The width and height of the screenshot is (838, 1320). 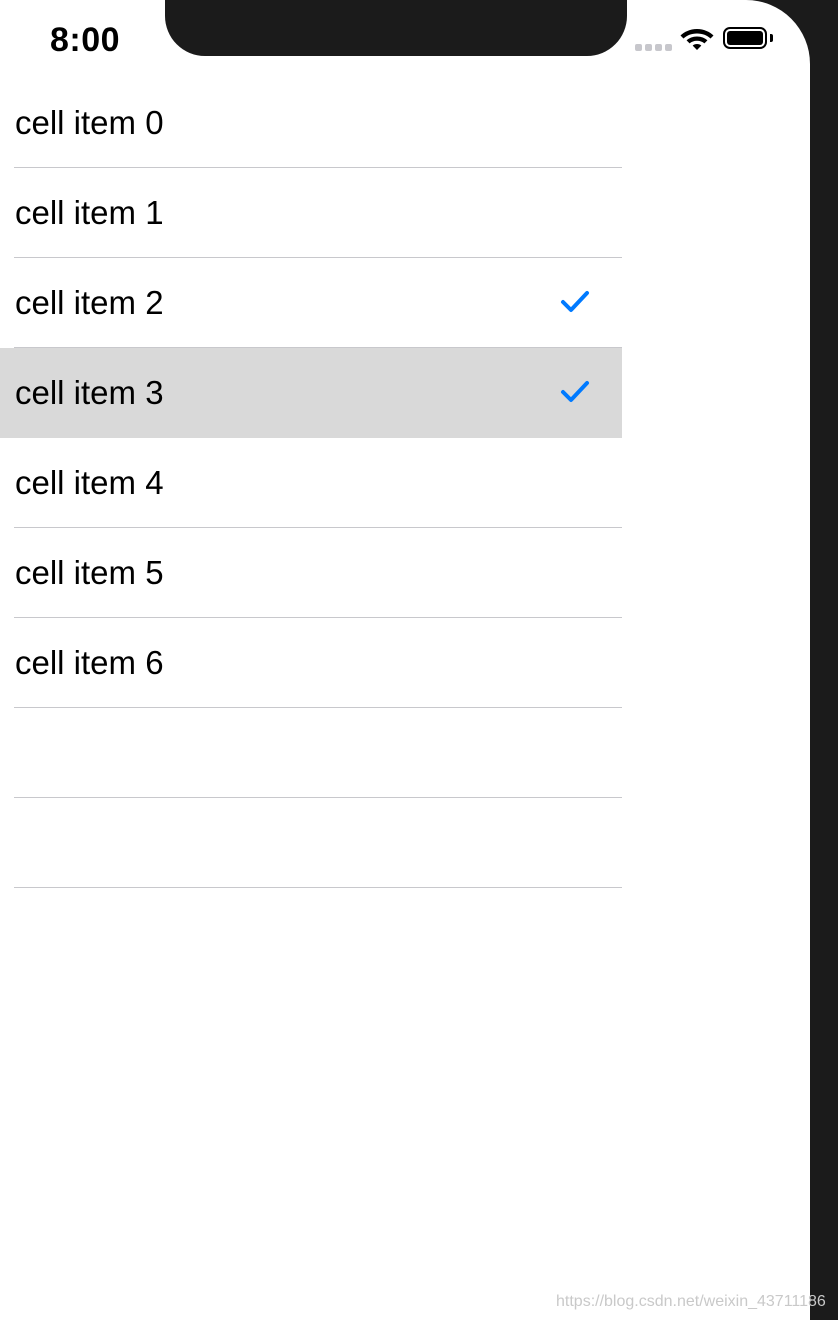 I want to click on watermark-text: https://blog.csdn.net/weixin_43711186, so click(x=691, y=1301).